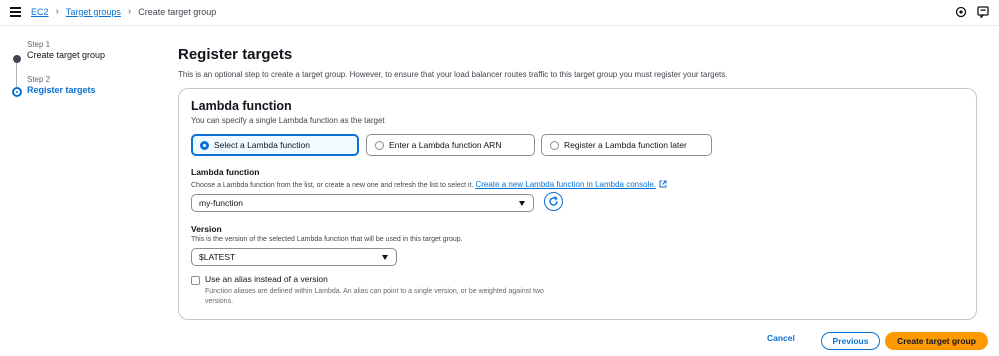 The width and height of the screenshot is (999, 356). What do you see at coordinates (850, 341) in the screenshot?
I see `previous-button: Previous` at bounding box center [850, 341].